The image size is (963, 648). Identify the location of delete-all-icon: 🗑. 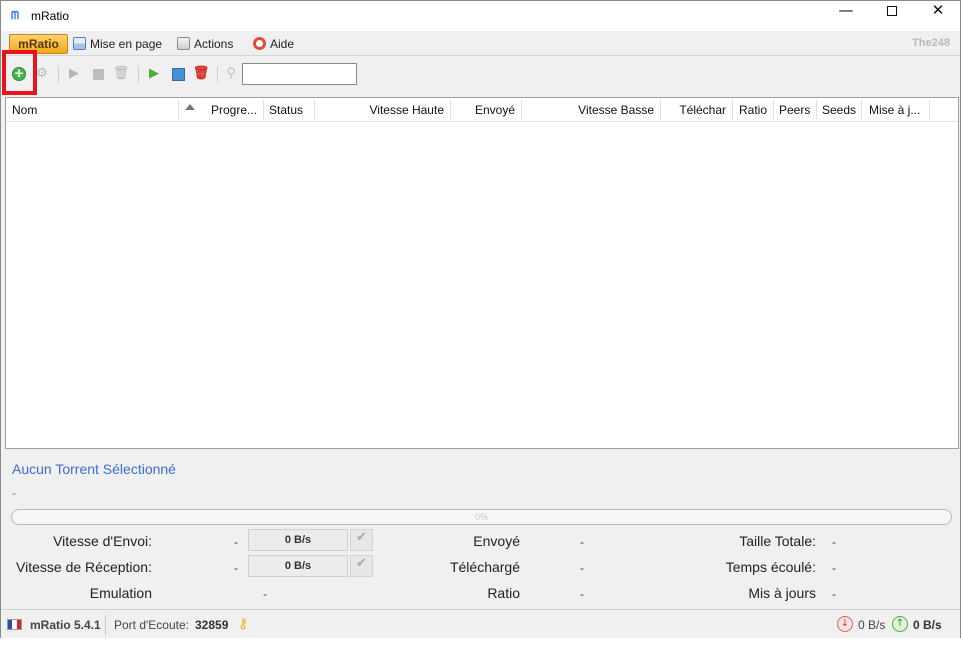
(201, 73).